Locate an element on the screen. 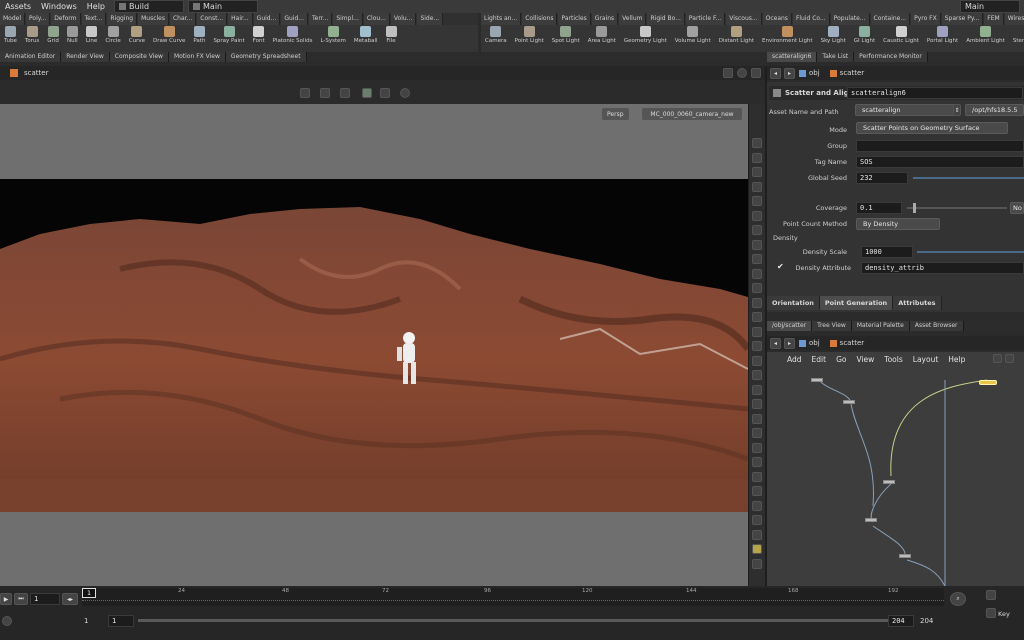 Image resolution: width=1024 pixels, height=640 pixels. snap-icon is located at coordinates (367, 93).